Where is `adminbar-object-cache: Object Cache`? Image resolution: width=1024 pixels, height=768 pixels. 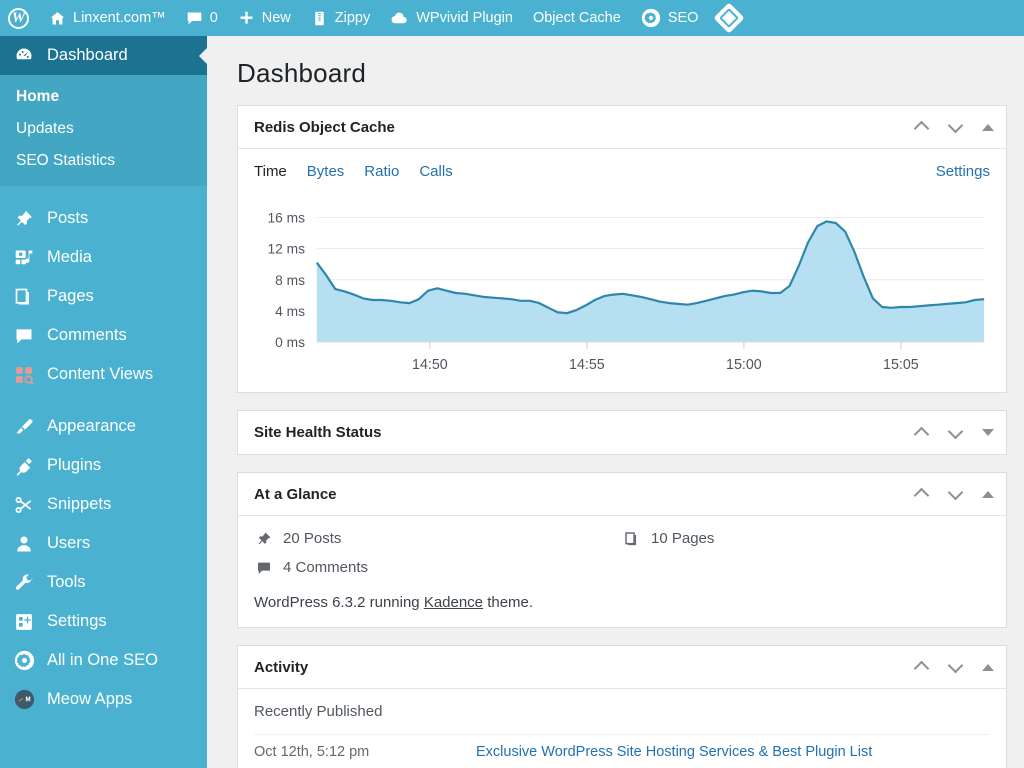
adminbar-object-cache: Object Cache is located at coordinates (577, 18).